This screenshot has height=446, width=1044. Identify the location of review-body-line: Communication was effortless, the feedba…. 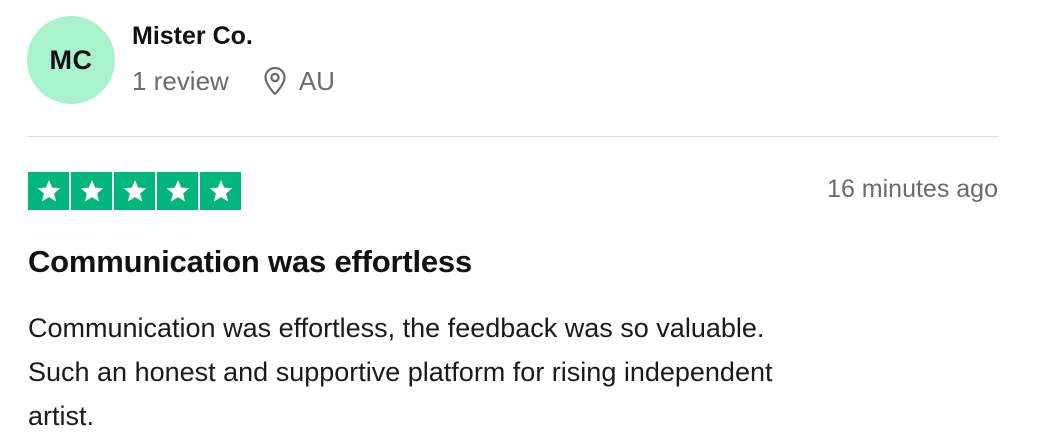
(396, 328).